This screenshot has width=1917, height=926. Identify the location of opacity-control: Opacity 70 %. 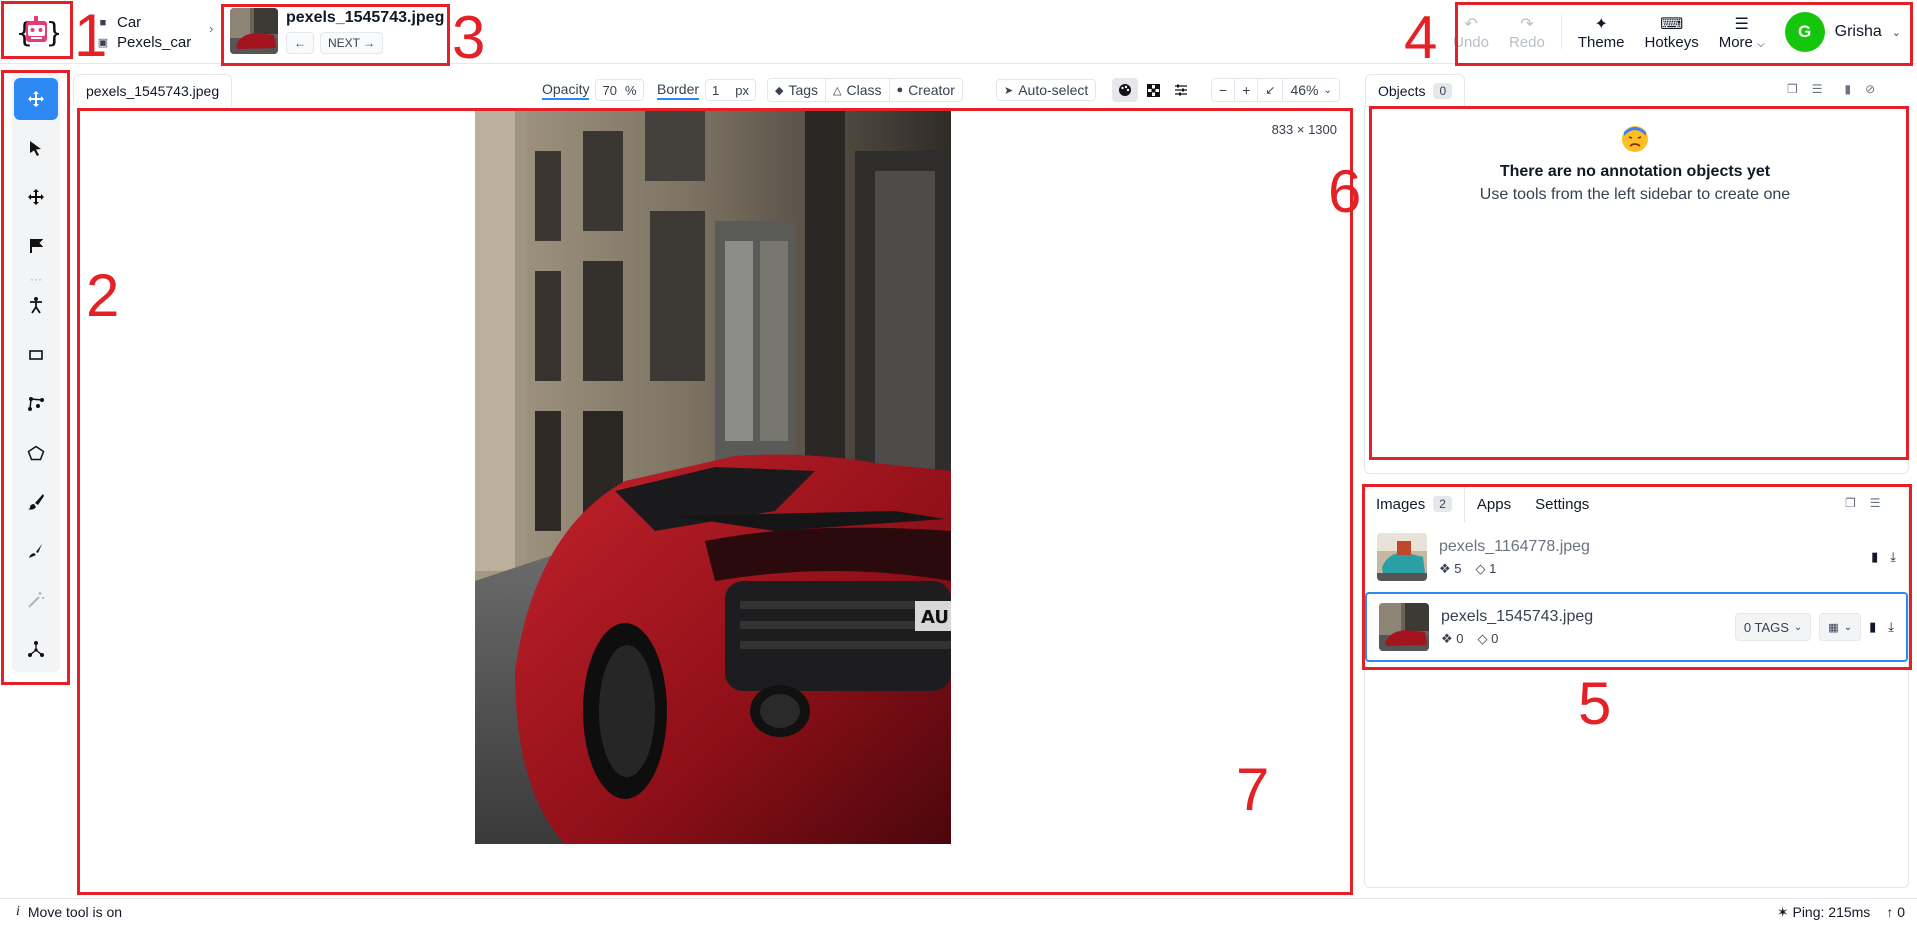
(593, 90).